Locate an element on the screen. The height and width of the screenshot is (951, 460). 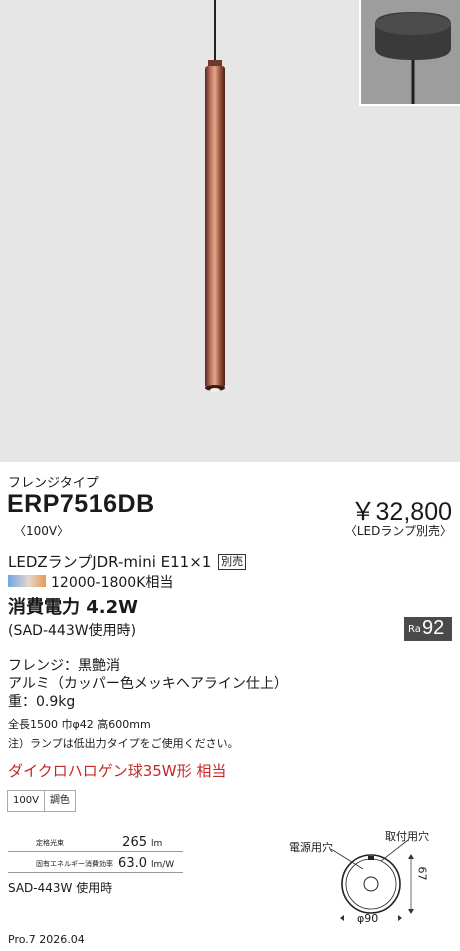
diameter-dimension: φ90 is located at coordinates (368, 918).